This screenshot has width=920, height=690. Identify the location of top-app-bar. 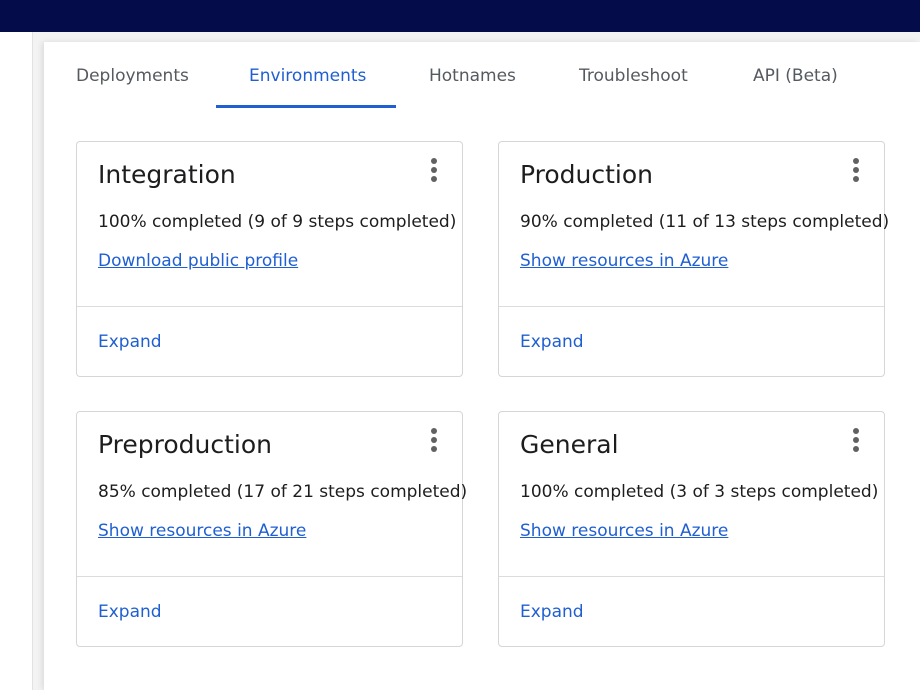
(460, 16).